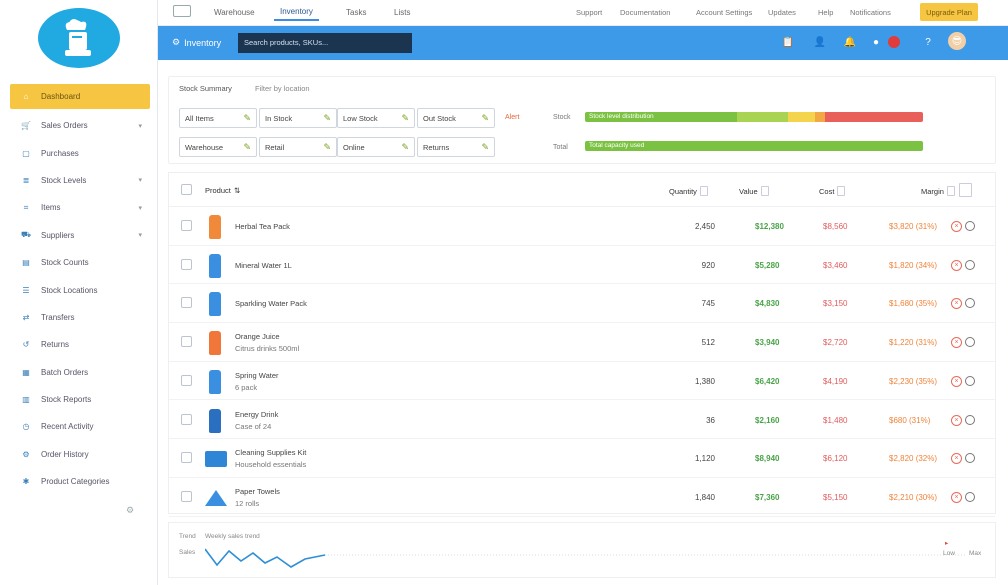  Describe the element at coordinates (456, 147) in the screenshot. I see `filter-chip: Returns ✎` at that location.